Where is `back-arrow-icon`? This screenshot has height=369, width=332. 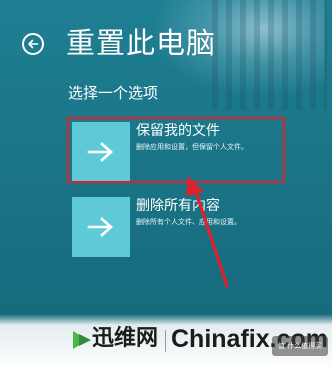 back-arrow-icon is located at coordinates (33, 44).